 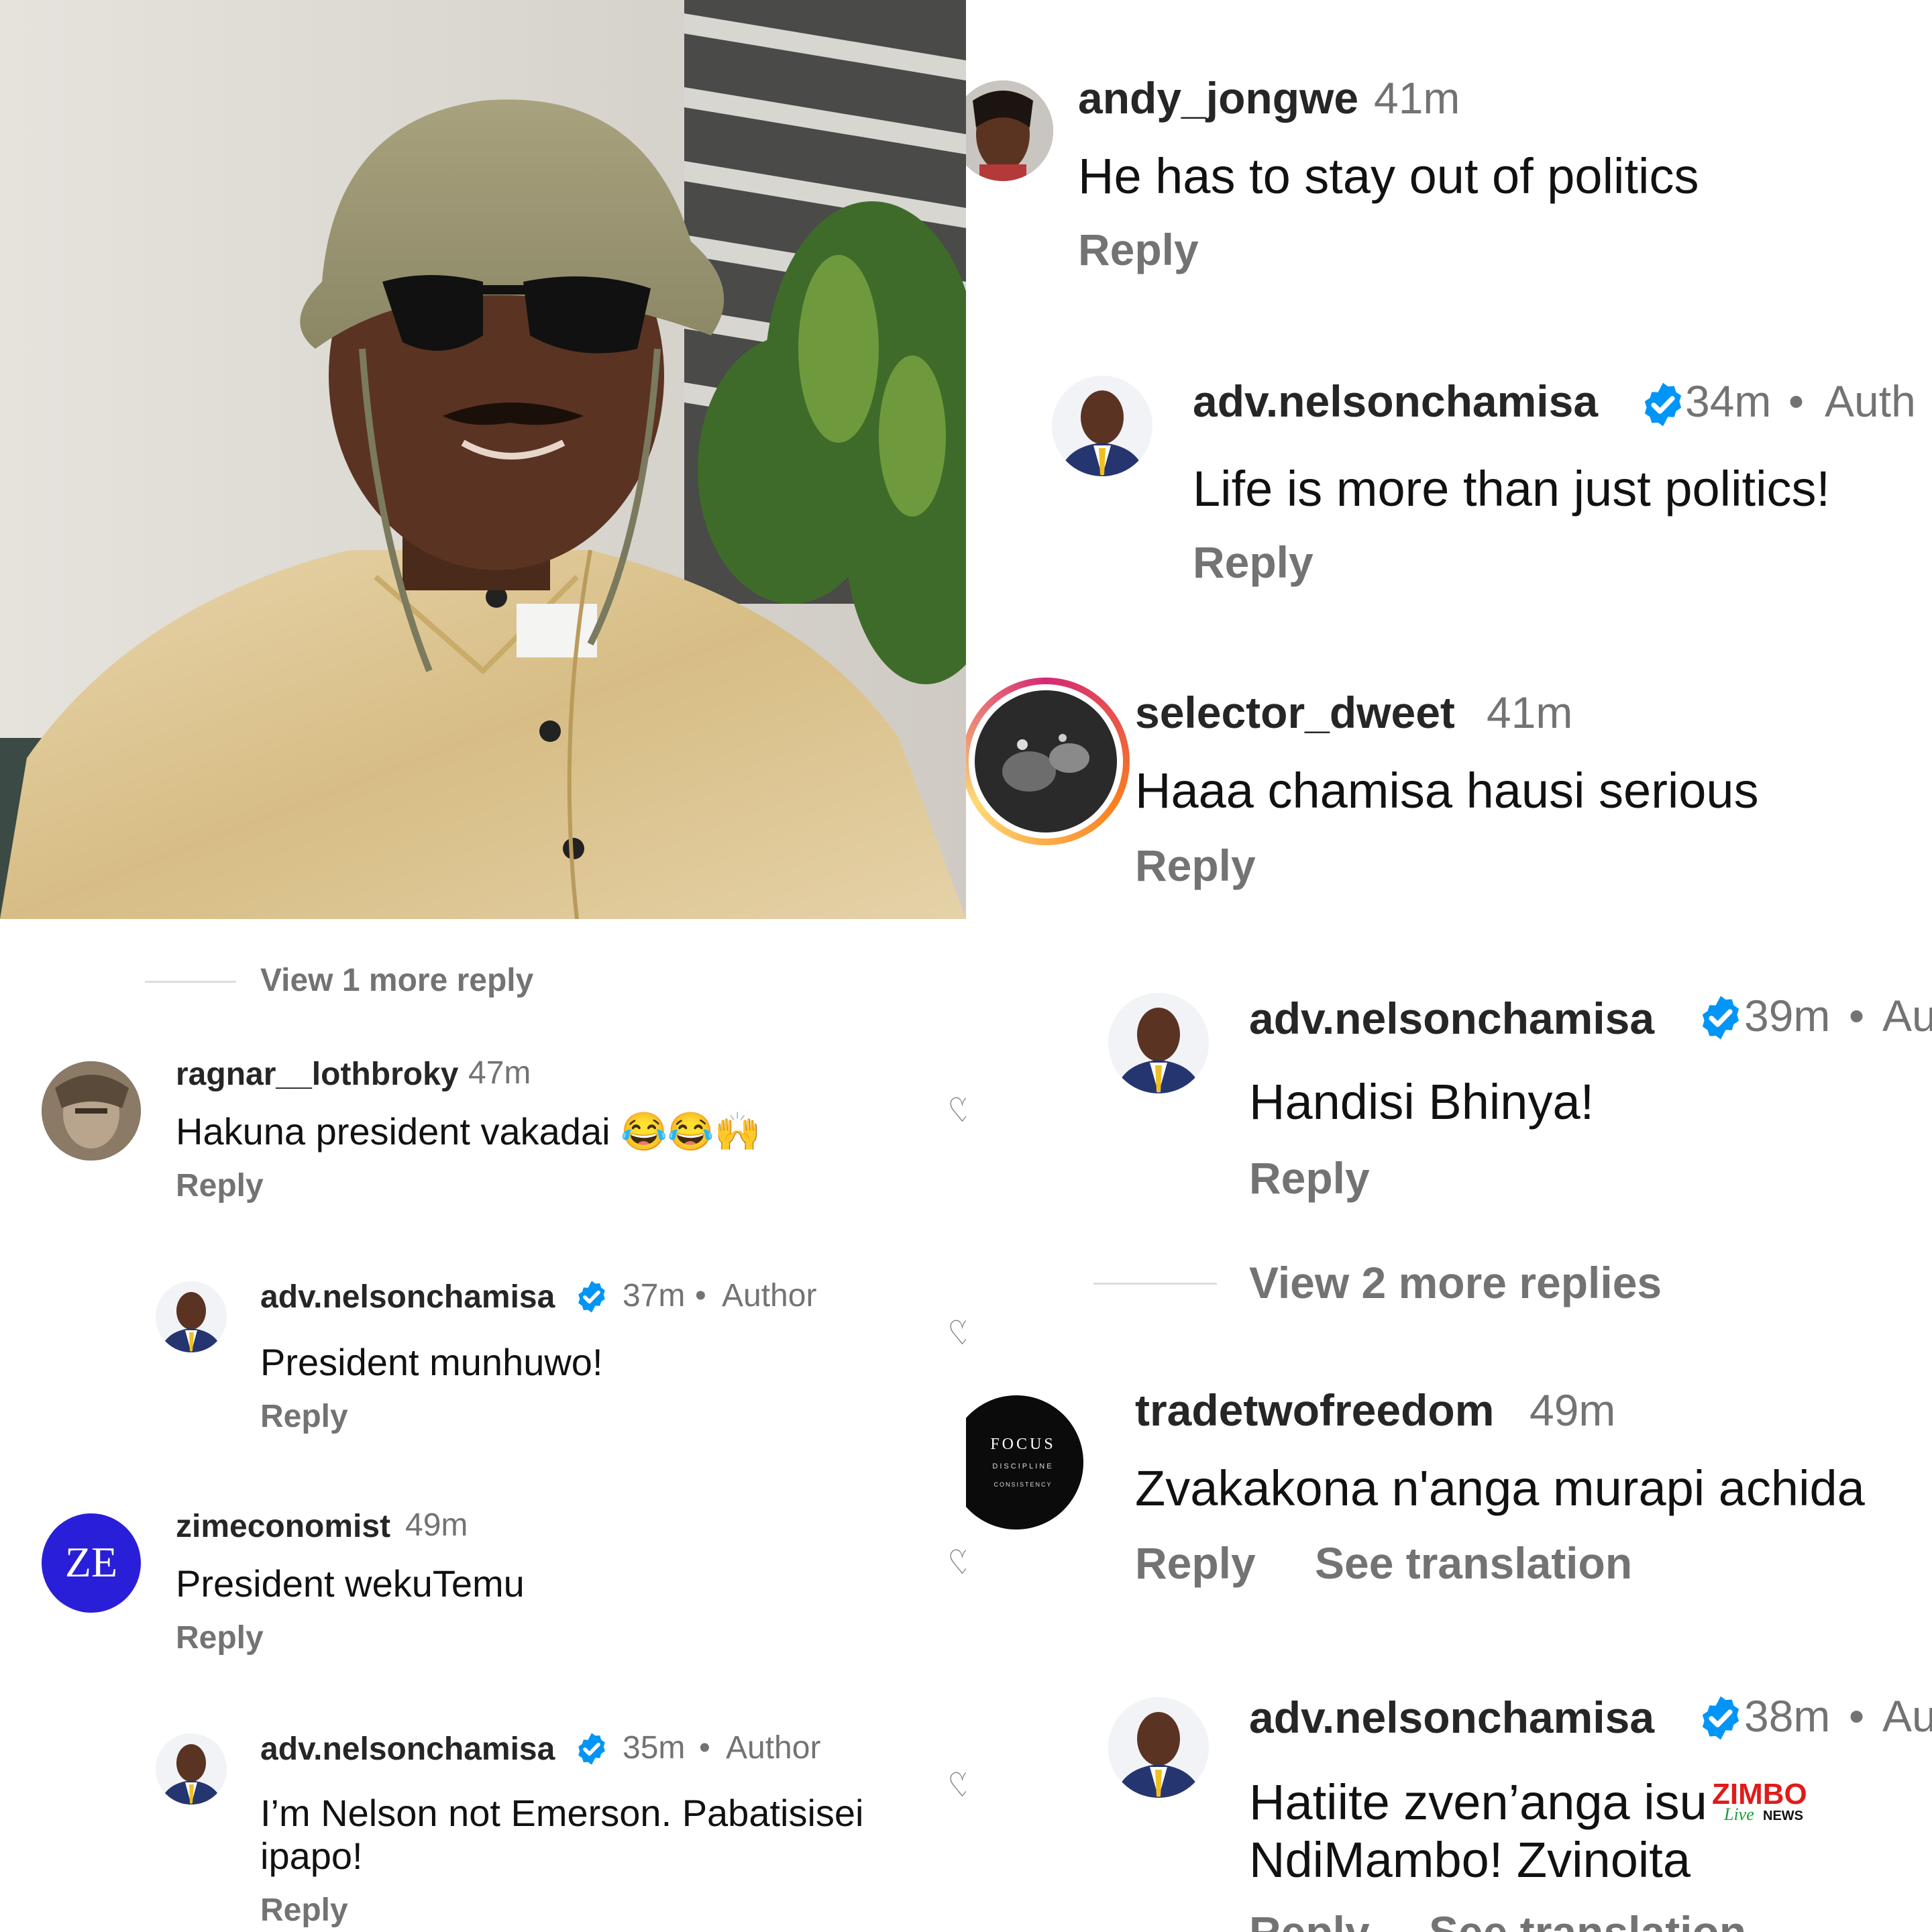 What do you see at coordinates (1771, 1801) in the screenshot?
I see `watermark-logo: ZIMBO Live NEWS` at bounding box center [1771, 1801].